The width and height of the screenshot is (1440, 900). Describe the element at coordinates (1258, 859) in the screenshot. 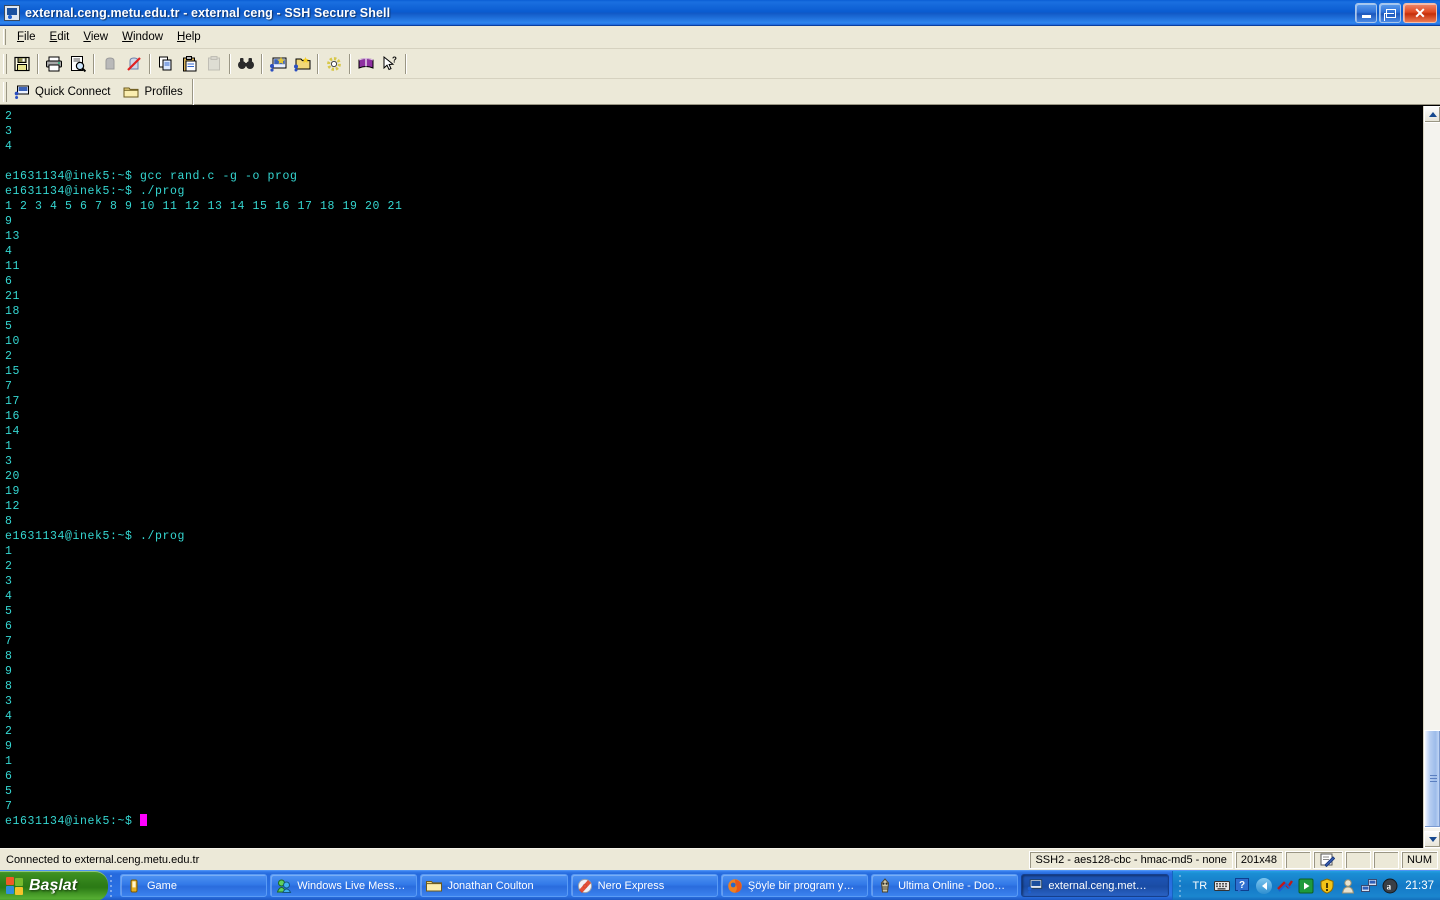

I see `status-size: 201x48` at that location.